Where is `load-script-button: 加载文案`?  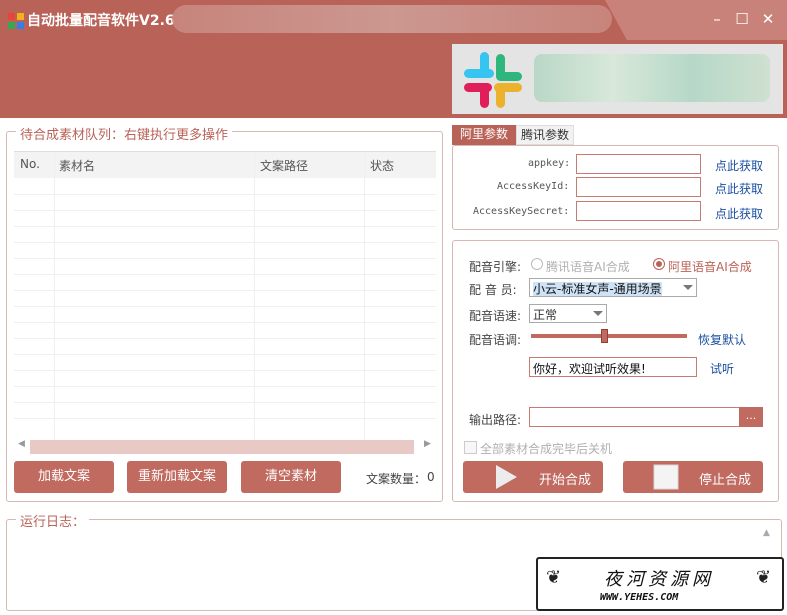
load-script-button: 加载文案 is located at coordinates (64, 477).